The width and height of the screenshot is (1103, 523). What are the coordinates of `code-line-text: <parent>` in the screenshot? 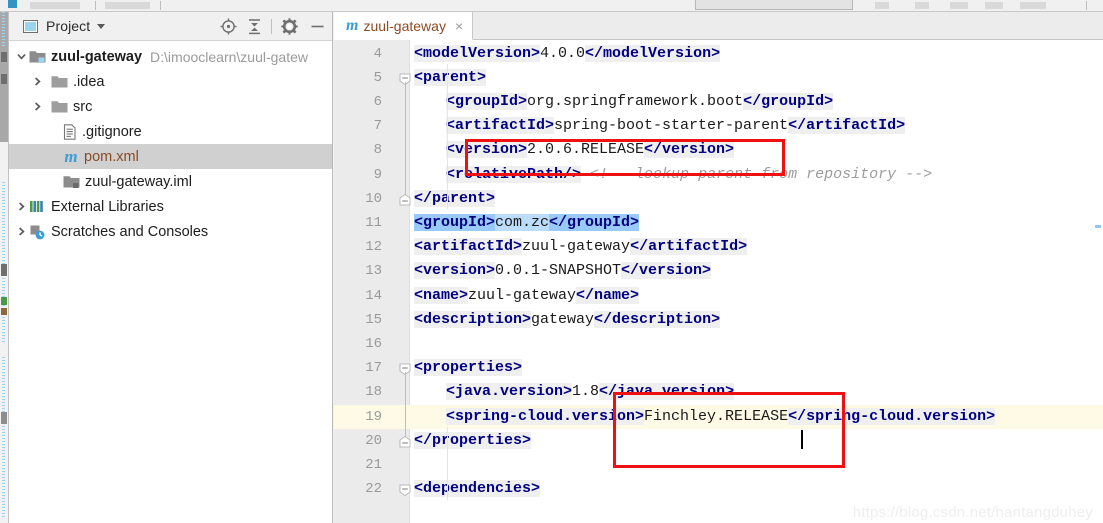 It's located at (450, 78).